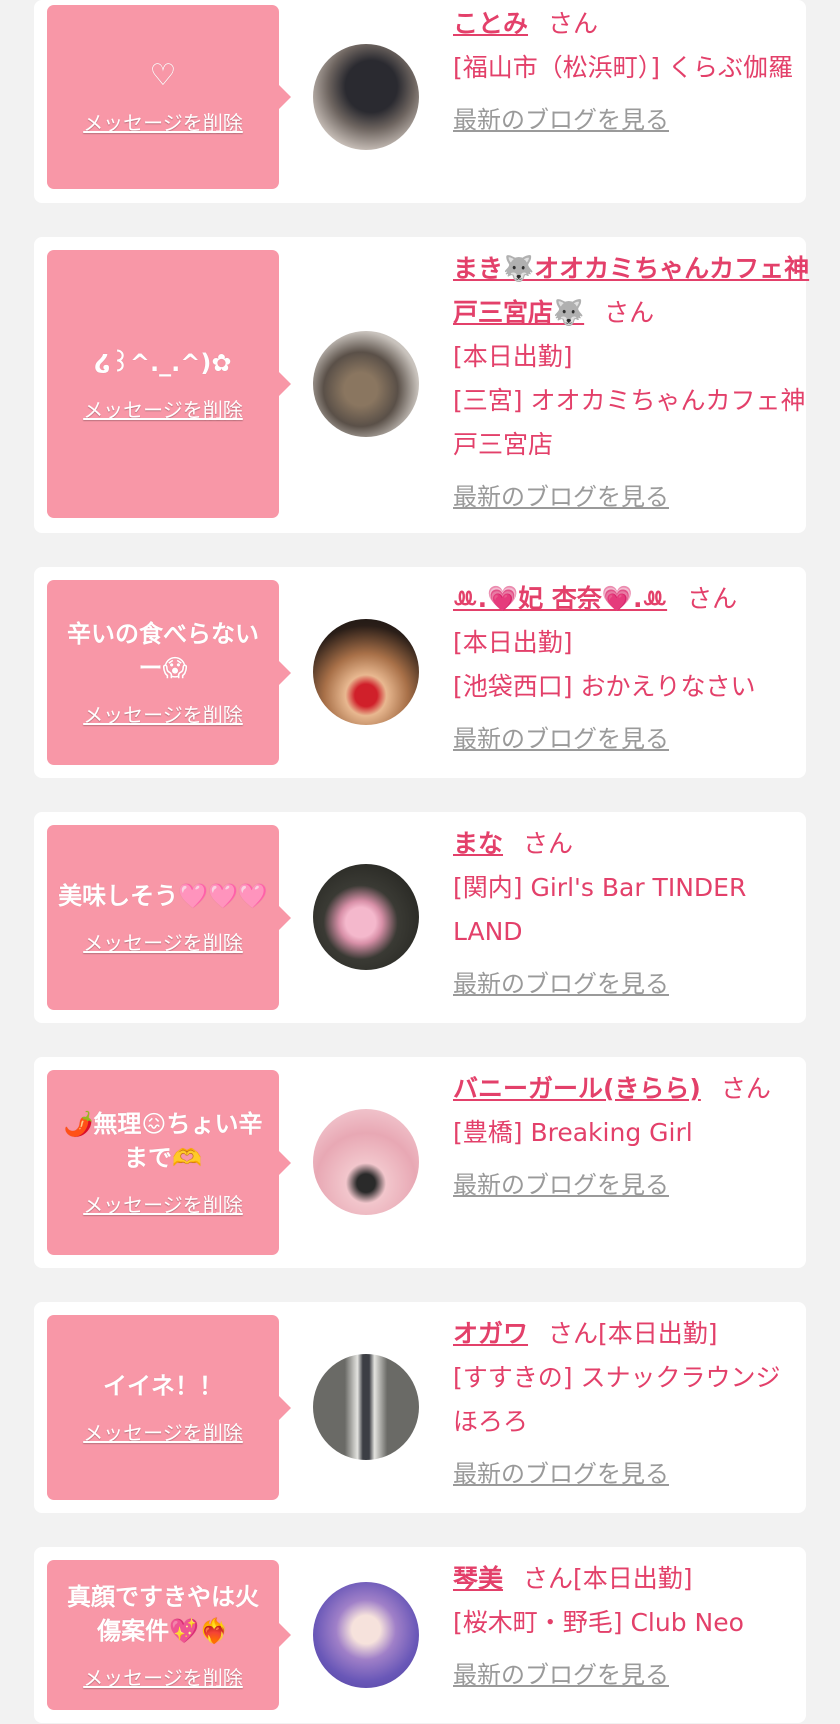  I want to click on profile-name-link: オガワ, so click(490, 1333).